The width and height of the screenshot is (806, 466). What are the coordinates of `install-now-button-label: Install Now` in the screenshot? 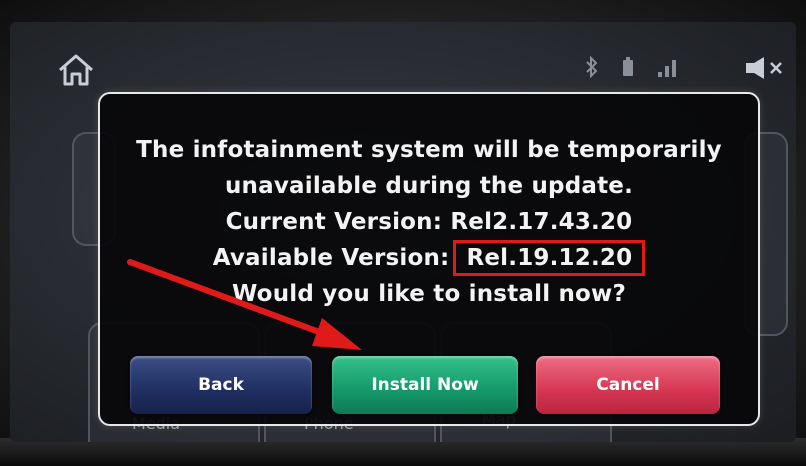 It's located at (425, 385).